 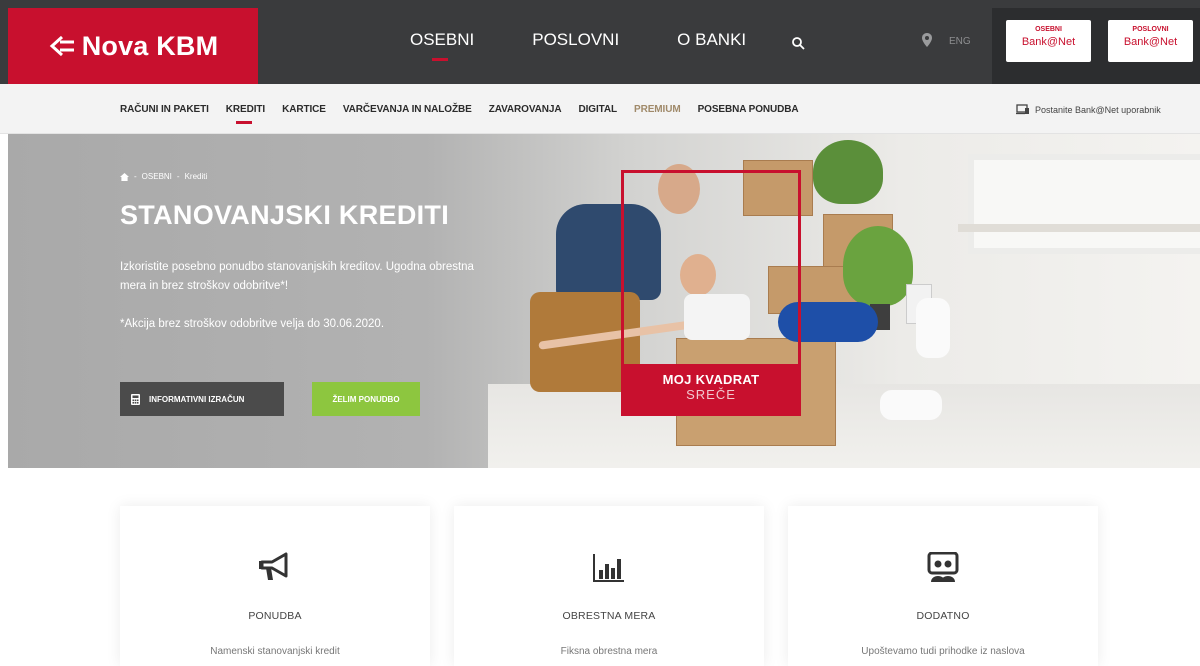 I want to click on main-nav: OSEBNI POSLOVNI O BANKI, so click(x=578, y=45).